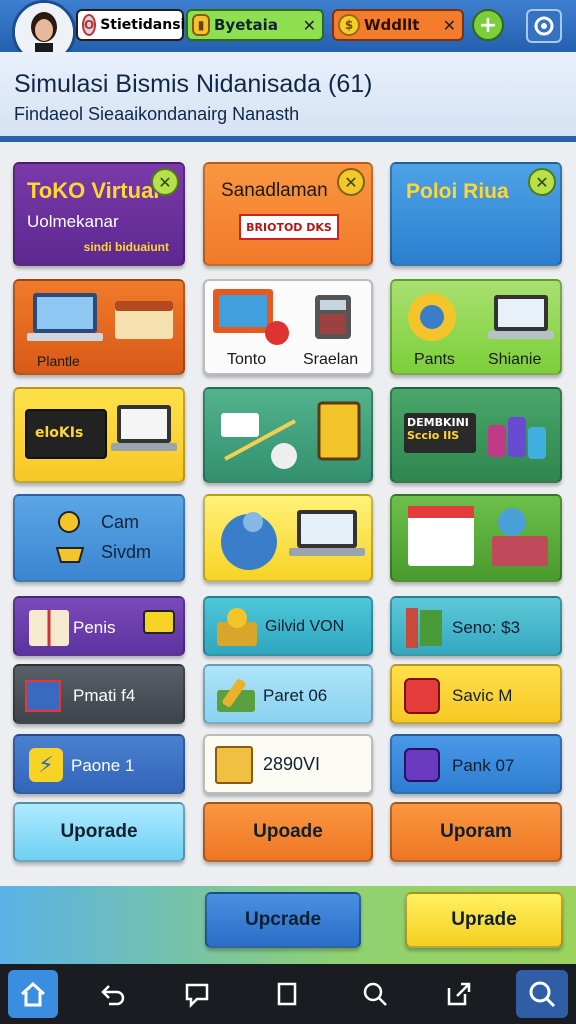 This screenshot has width=576, height=1024. What do you see at coordinates (58, 361) in the screenshot?
I see `tile-label: Plantle` at bounding box center [58, 361].